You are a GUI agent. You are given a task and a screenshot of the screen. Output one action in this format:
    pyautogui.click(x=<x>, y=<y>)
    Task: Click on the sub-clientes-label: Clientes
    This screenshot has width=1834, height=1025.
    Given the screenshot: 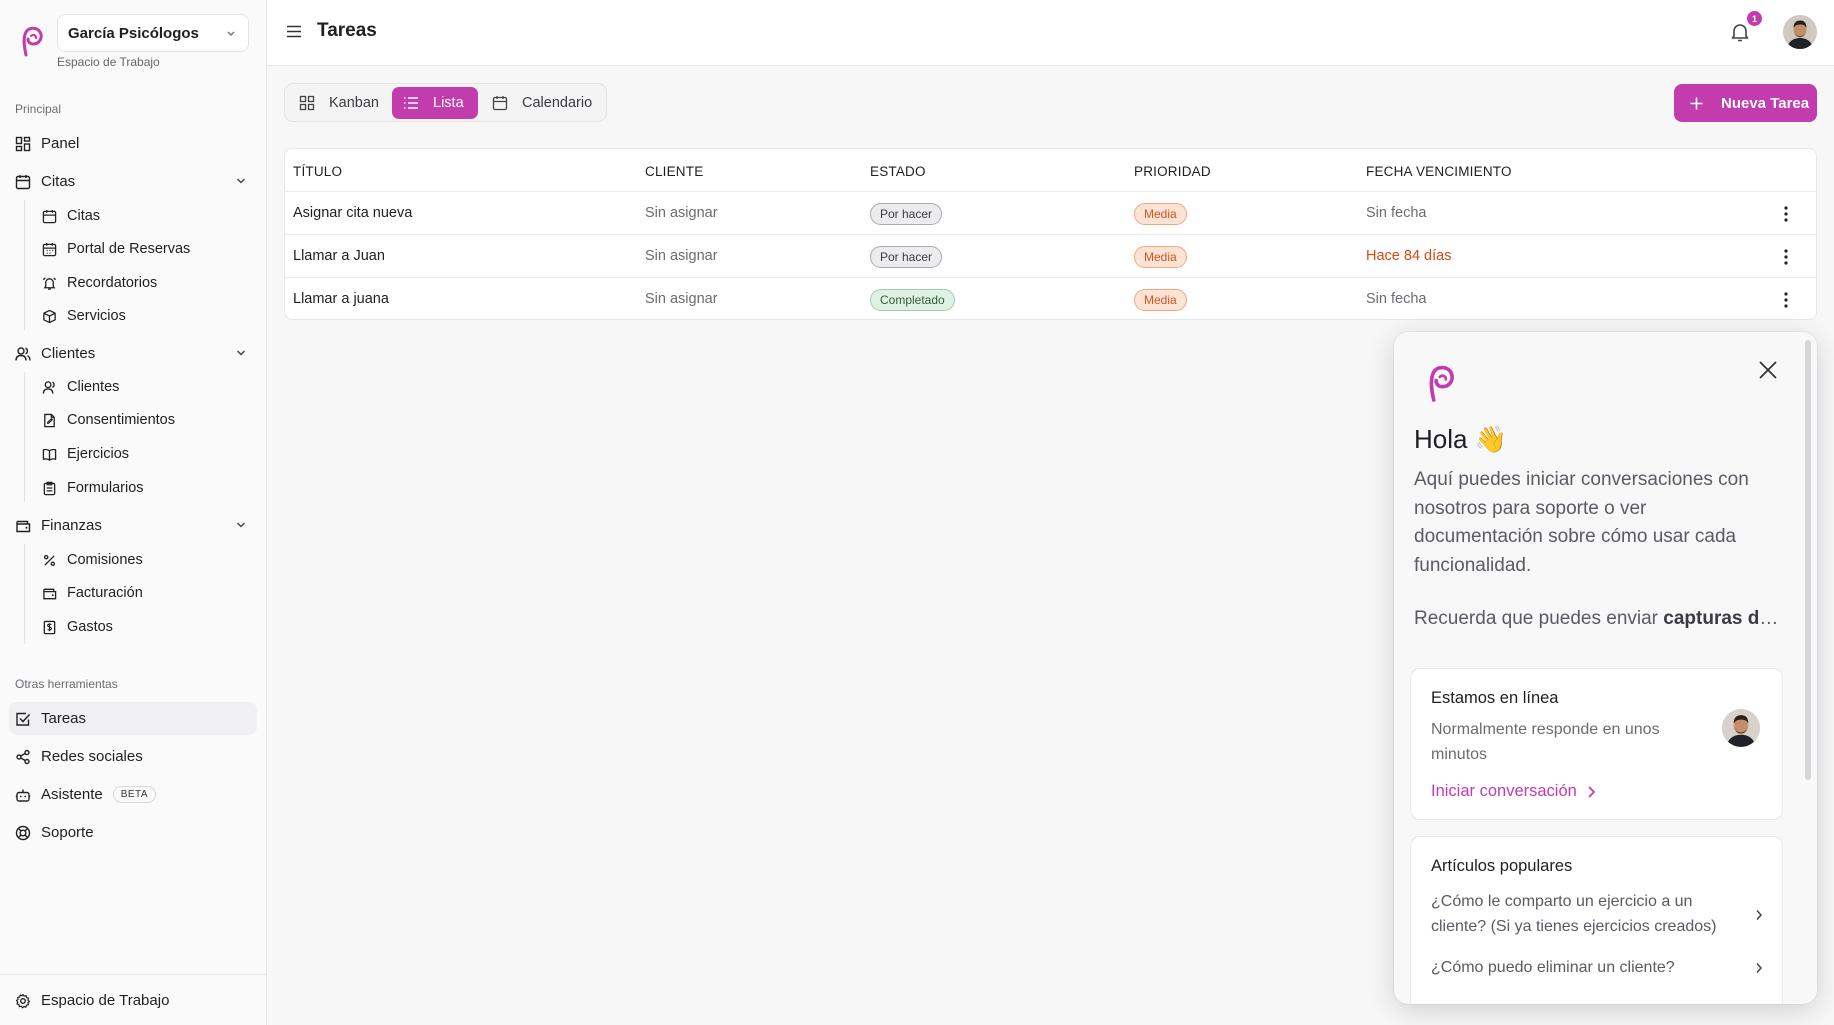 What is the action you would take?
    pyautogui.click(x=93, y=387)
    